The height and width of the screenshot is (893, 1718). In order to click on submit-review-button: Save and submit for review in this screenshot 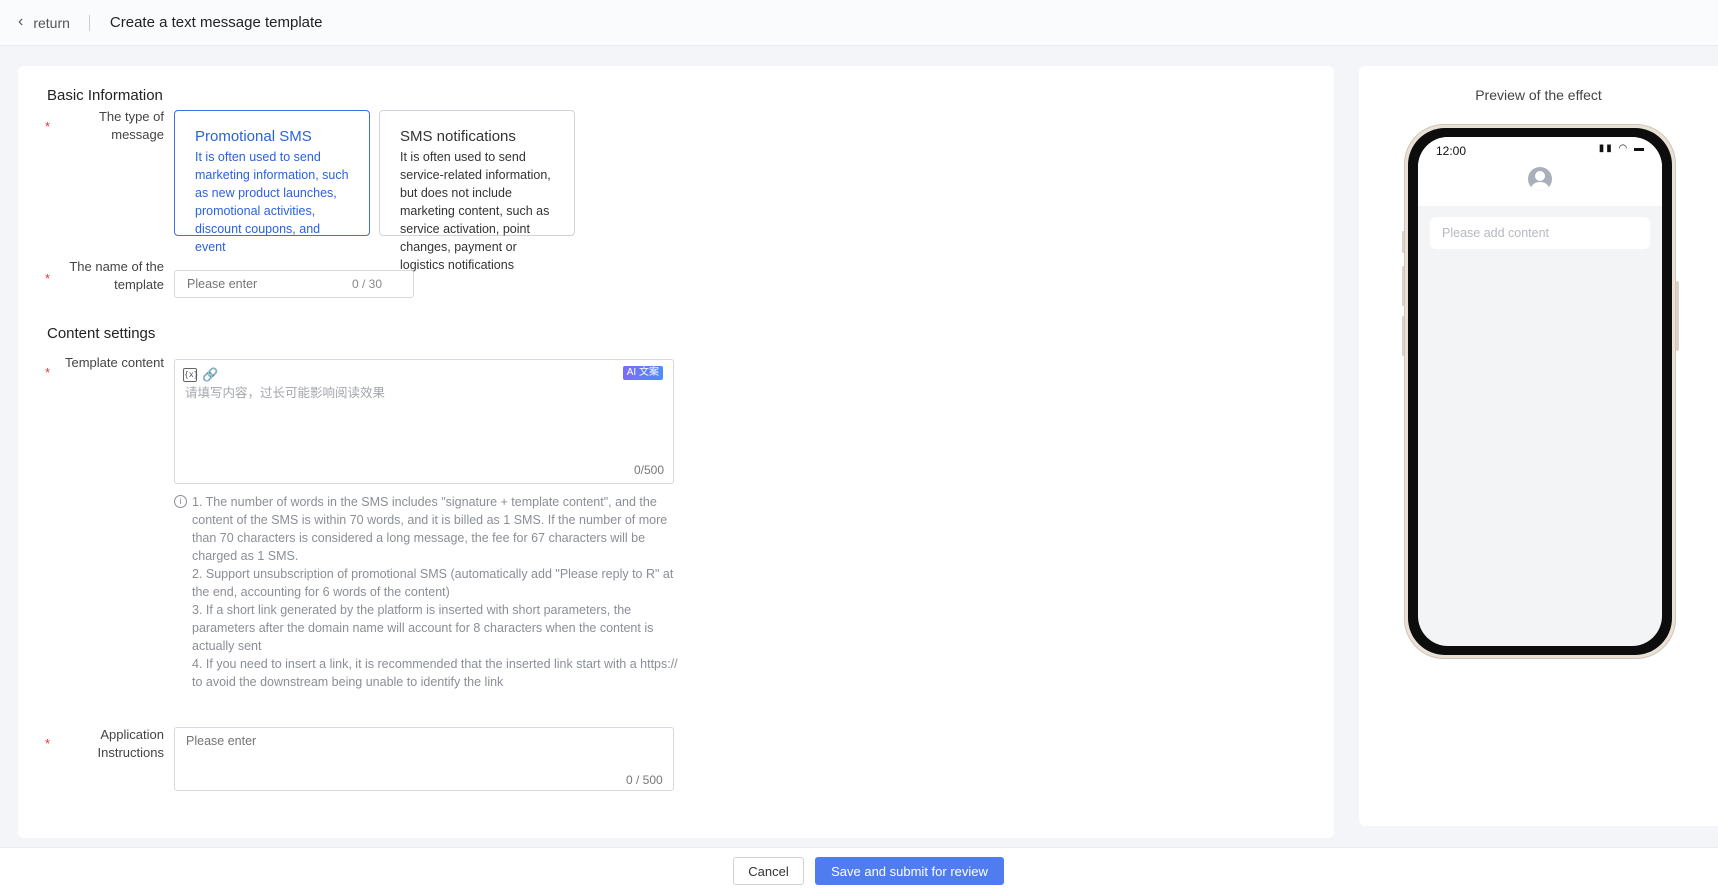, I will do `click(909, 871)`.